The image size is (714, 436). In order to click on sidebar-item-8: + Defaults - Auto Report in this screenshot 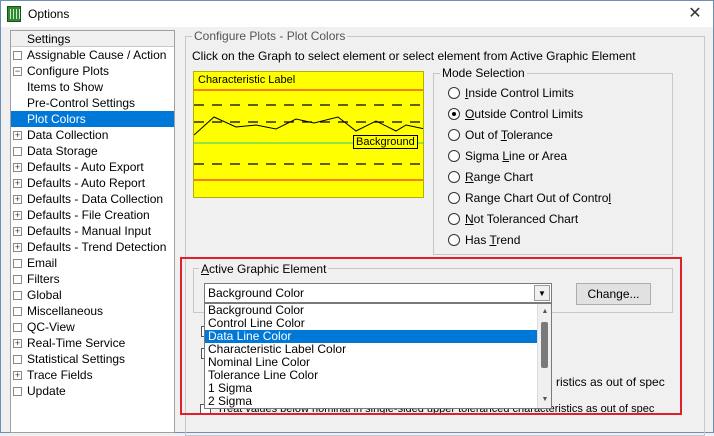, I will do `click(92, 183)`.